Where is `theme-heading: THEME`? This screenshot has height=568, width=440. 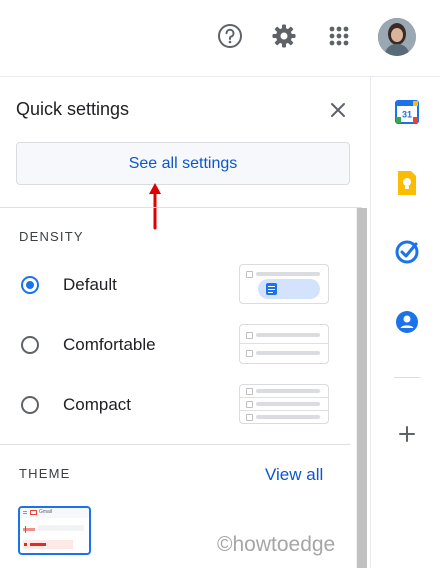
theme-heading: THEME is located at coordinates (45, 473).